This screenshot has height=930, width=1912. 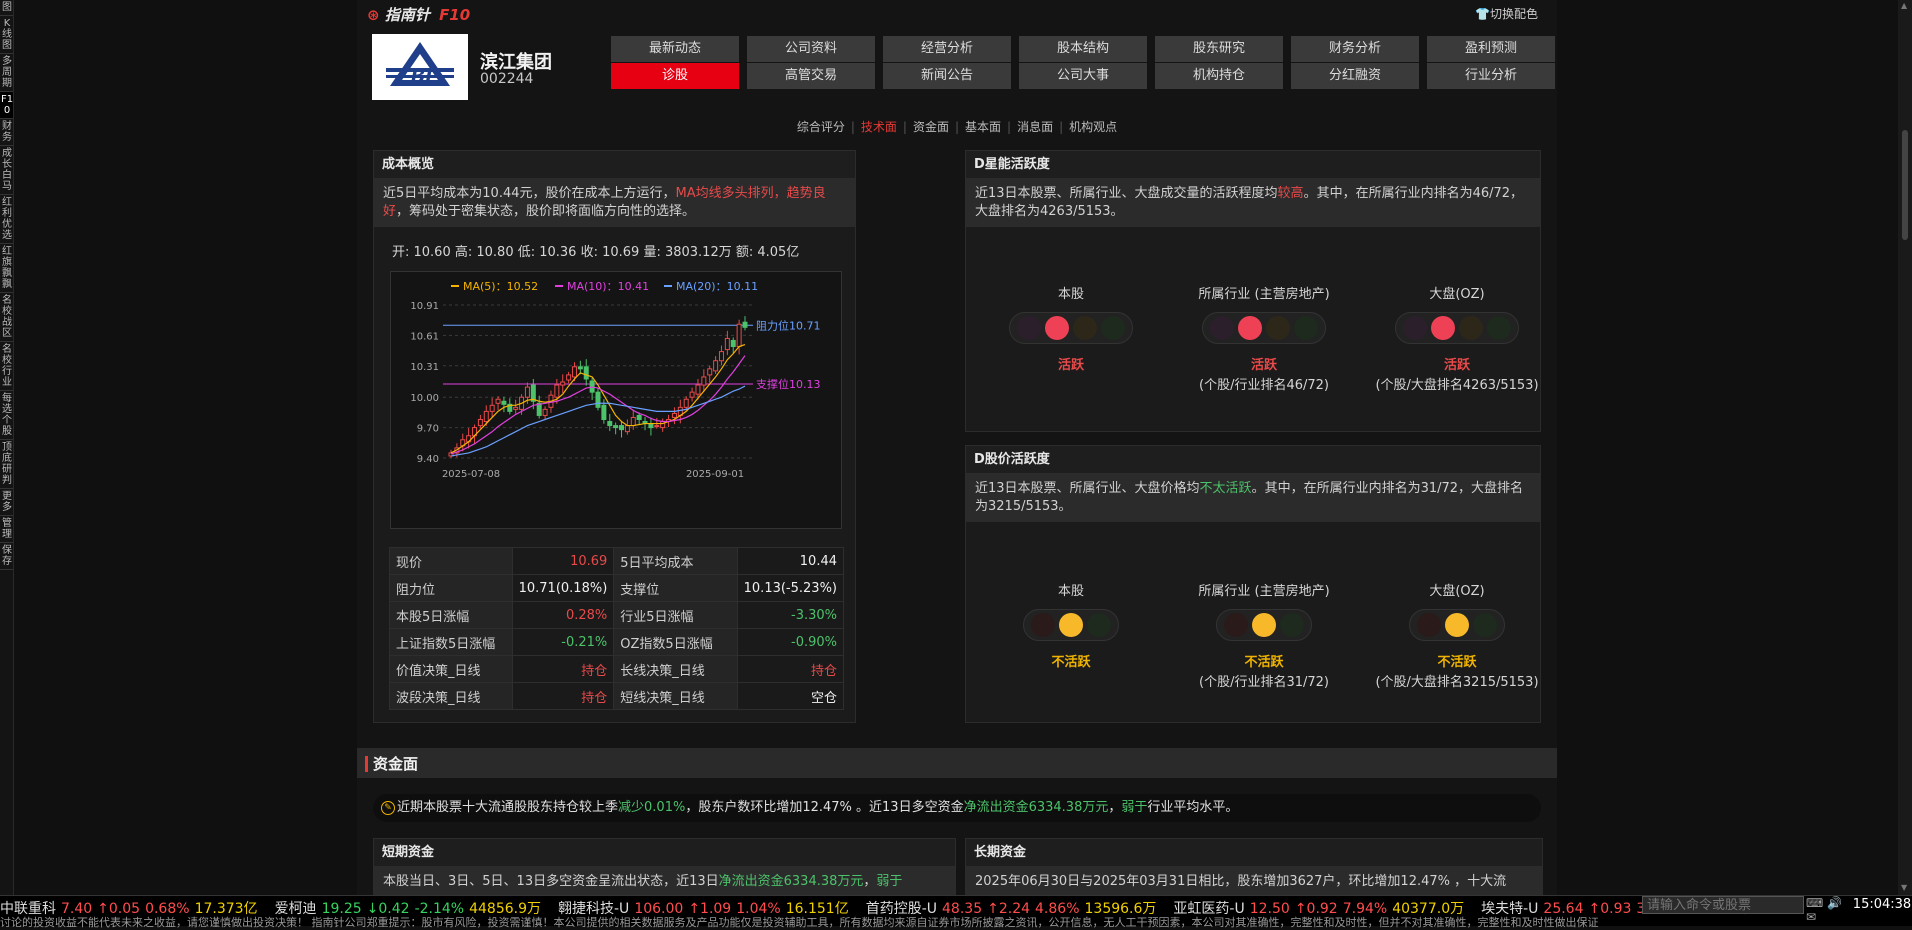 What do you see at coordinates (1134, 807) in the screenshot?
I see `alert-highlight: 弱于` at bounding box center [1134, 807].